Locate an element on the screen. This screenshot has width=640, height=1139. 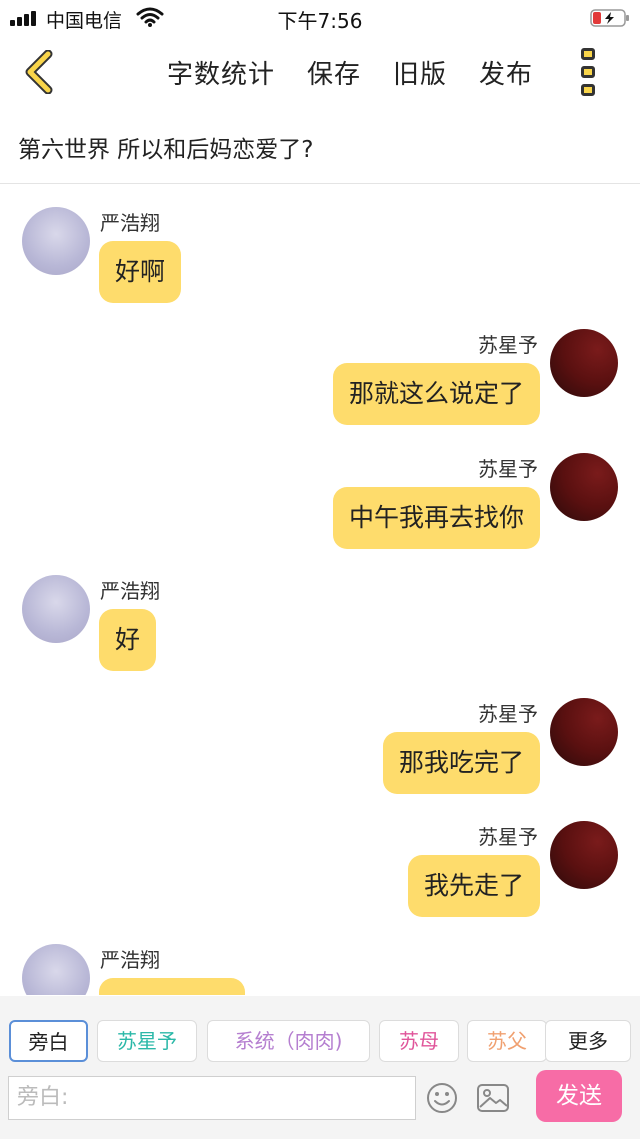
image-icon is located at coordinates (493, 1098).